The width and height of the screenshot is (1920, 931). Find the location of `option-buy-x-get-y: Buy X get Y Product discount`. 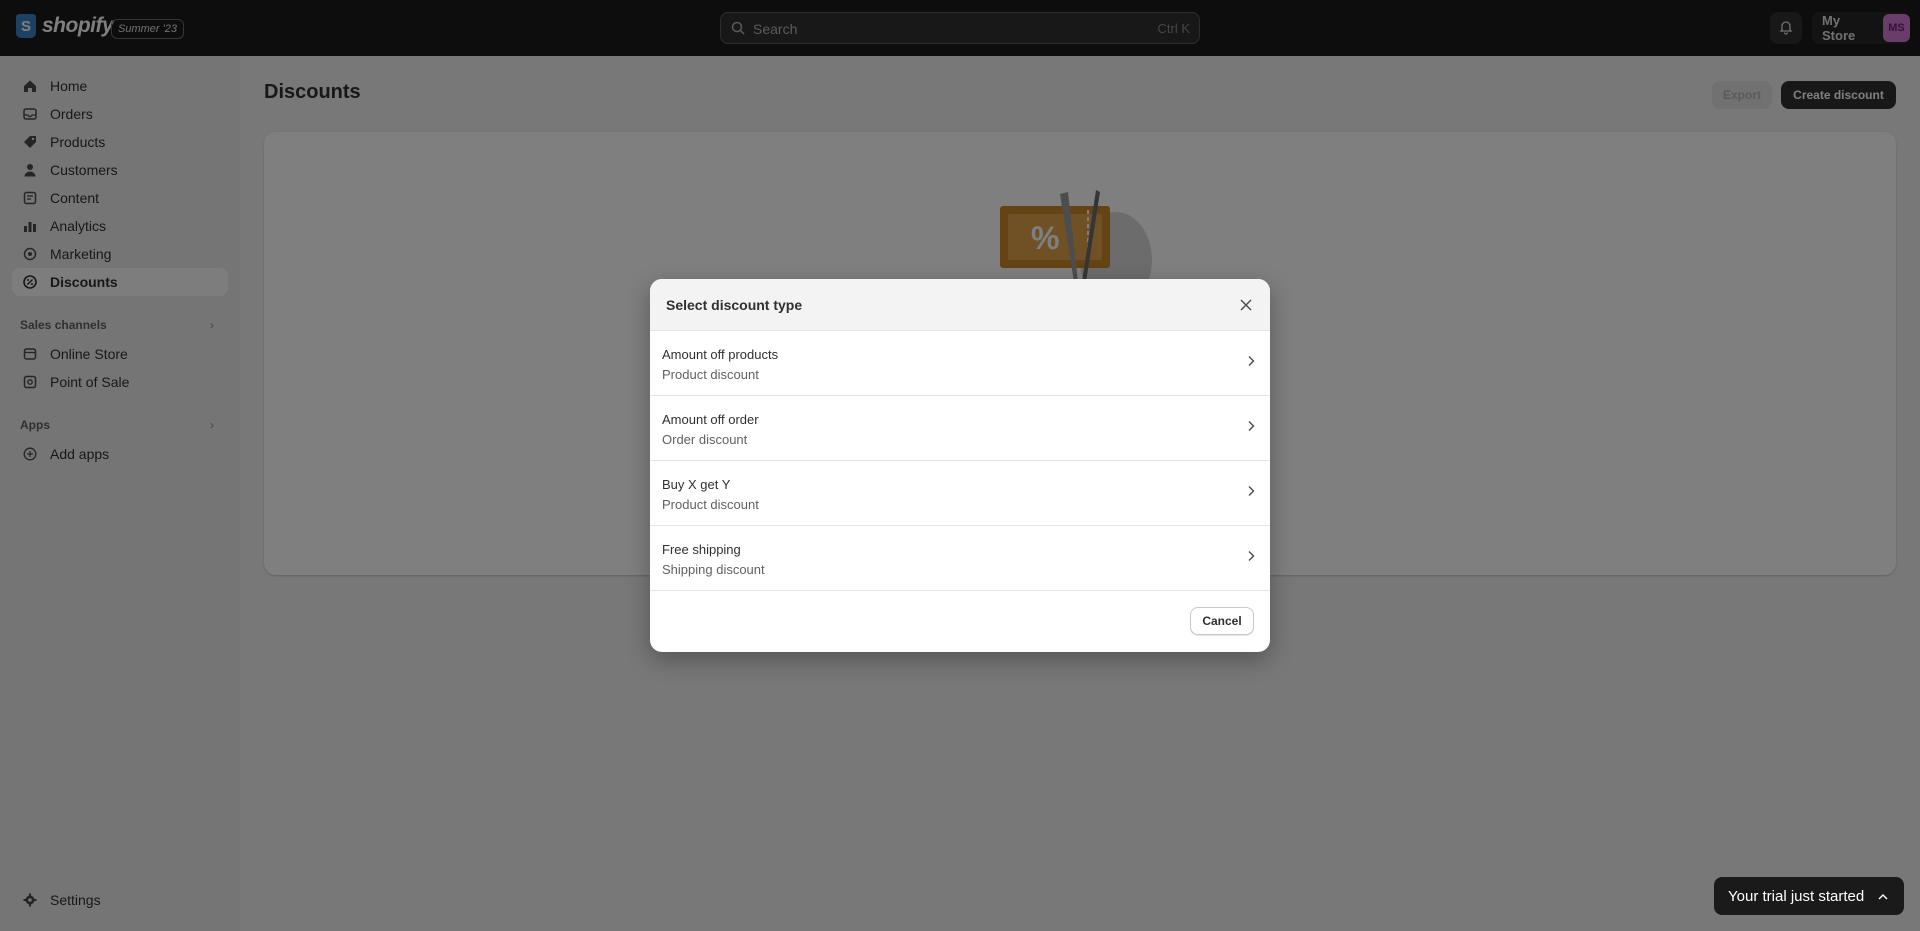

option-buy-x-get-y: Buy X get Y Product discount is located at coordinates (960, 493).